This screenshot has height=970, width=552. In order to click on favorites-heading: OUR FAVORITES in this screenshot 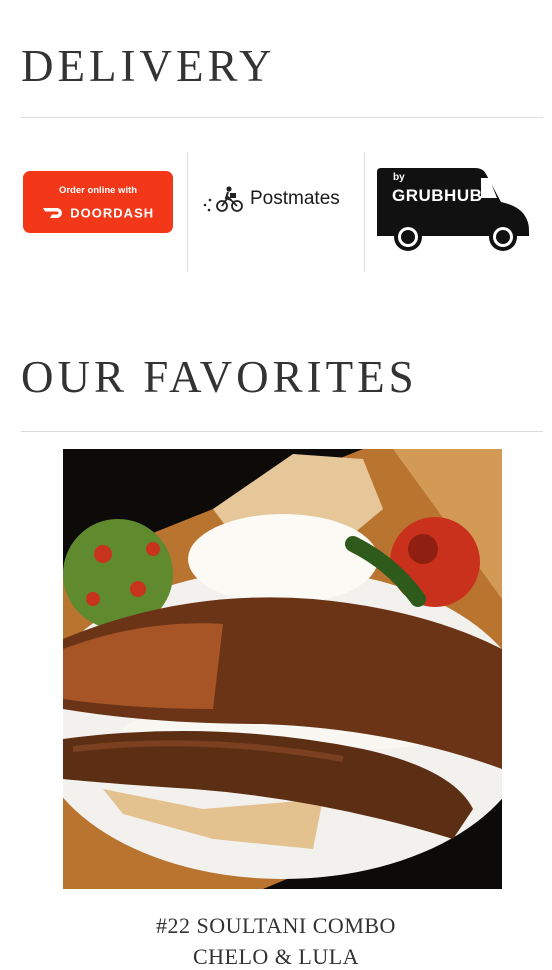, I will do `click(219, 377)`.